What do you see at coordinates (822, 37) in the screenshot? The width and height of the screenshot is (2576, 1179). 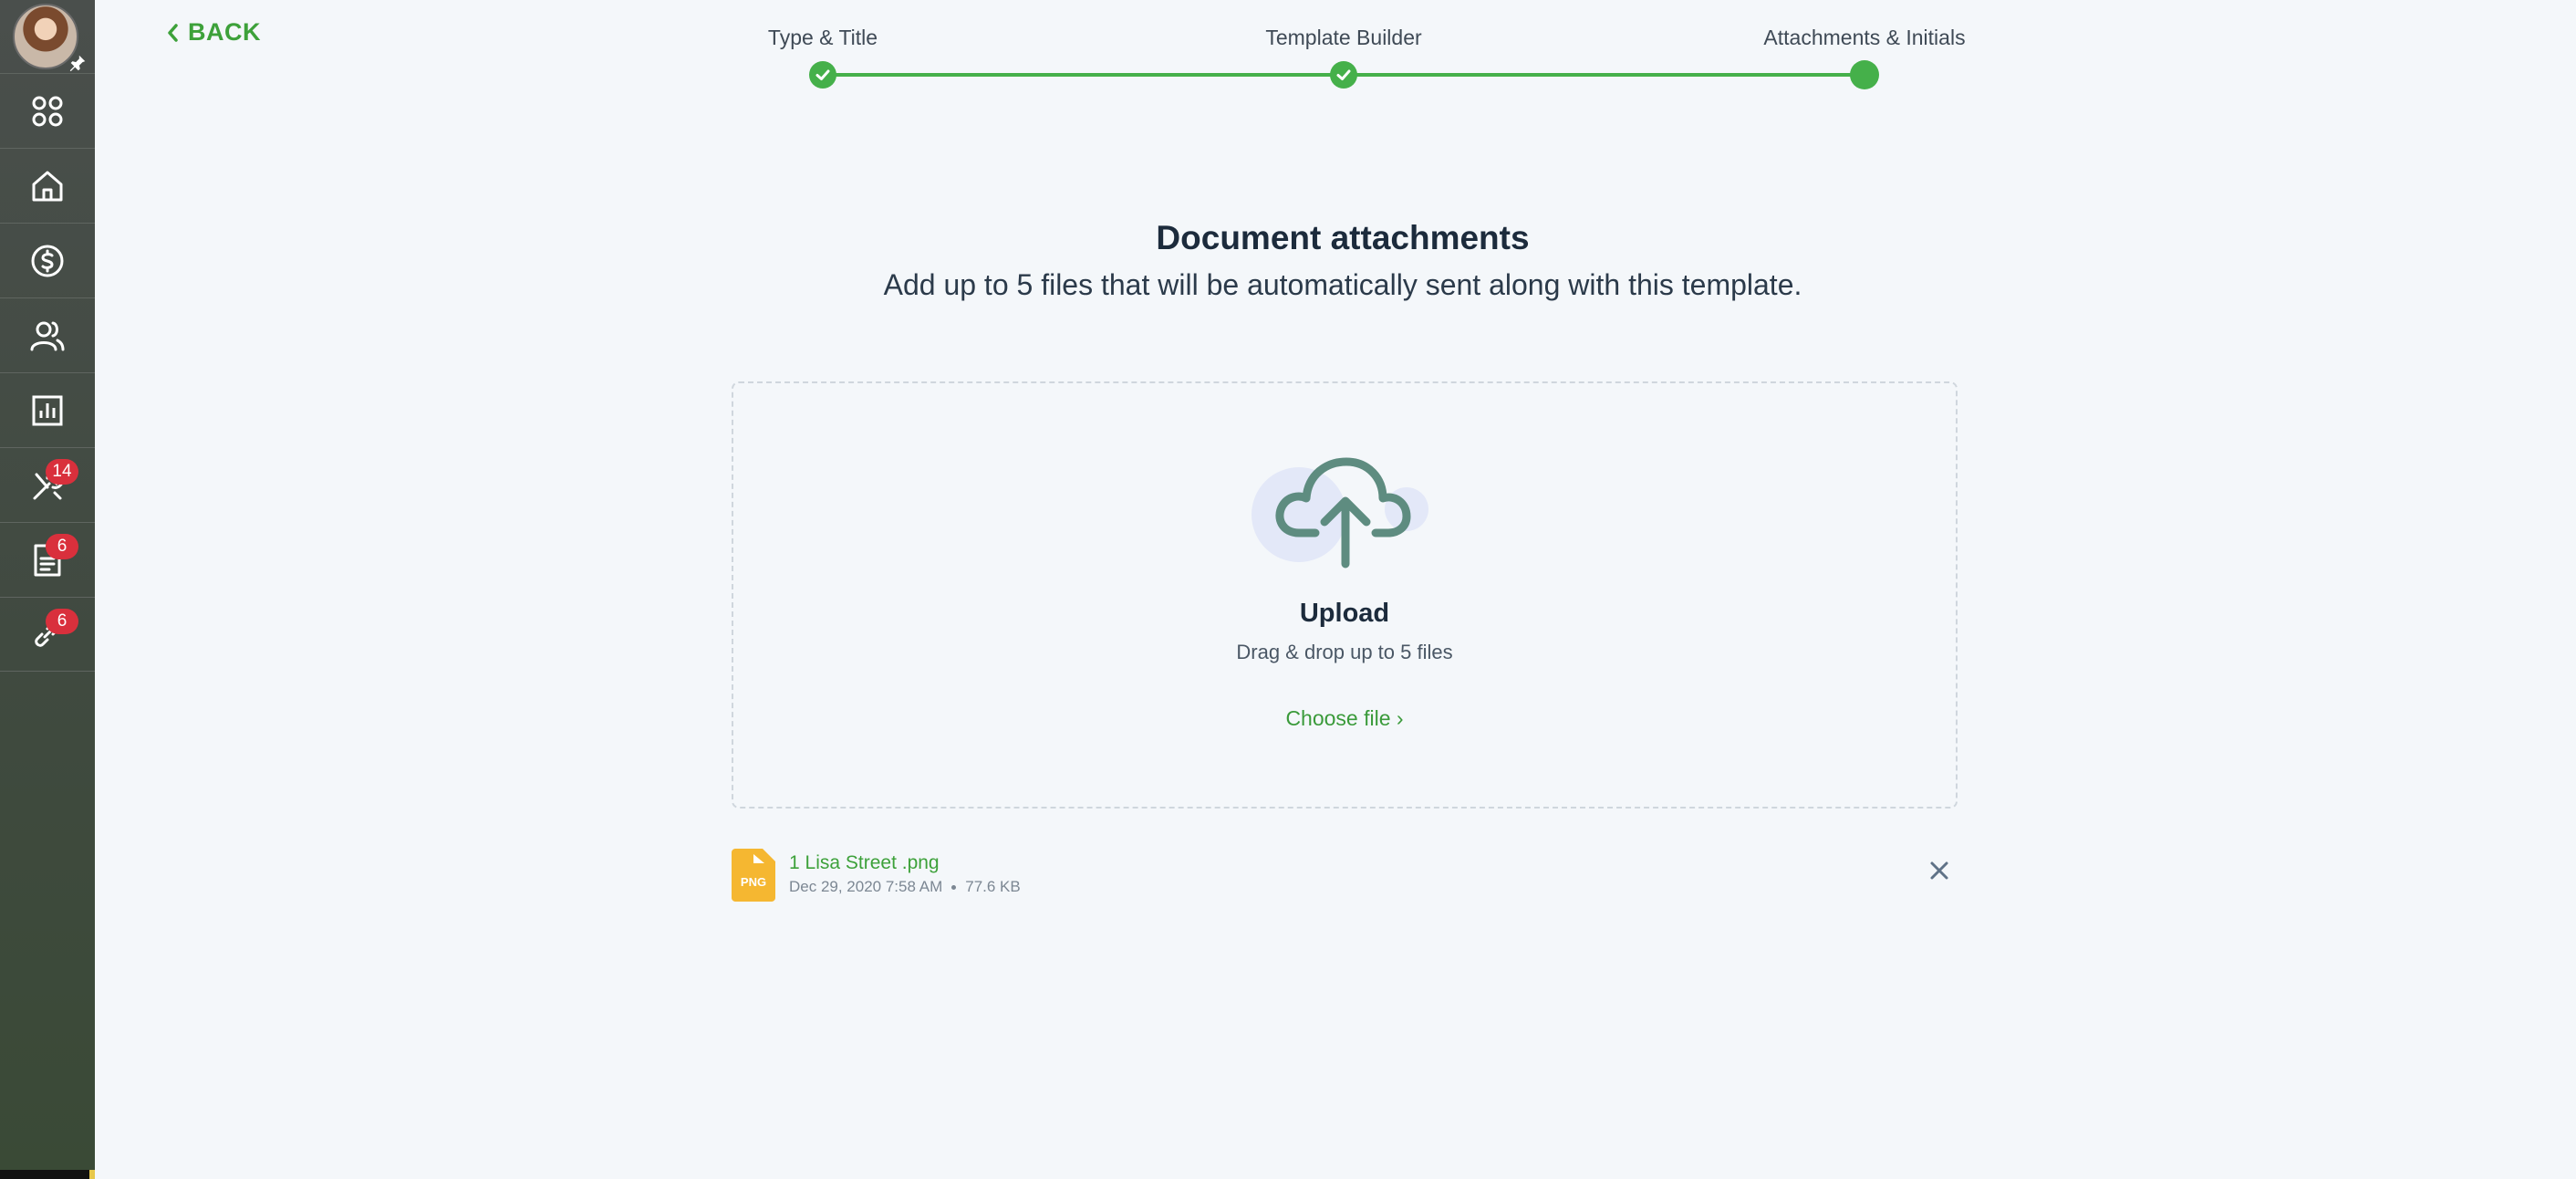 I see `step-label-type-title: Type & Title` at bounding box center [822, 37].